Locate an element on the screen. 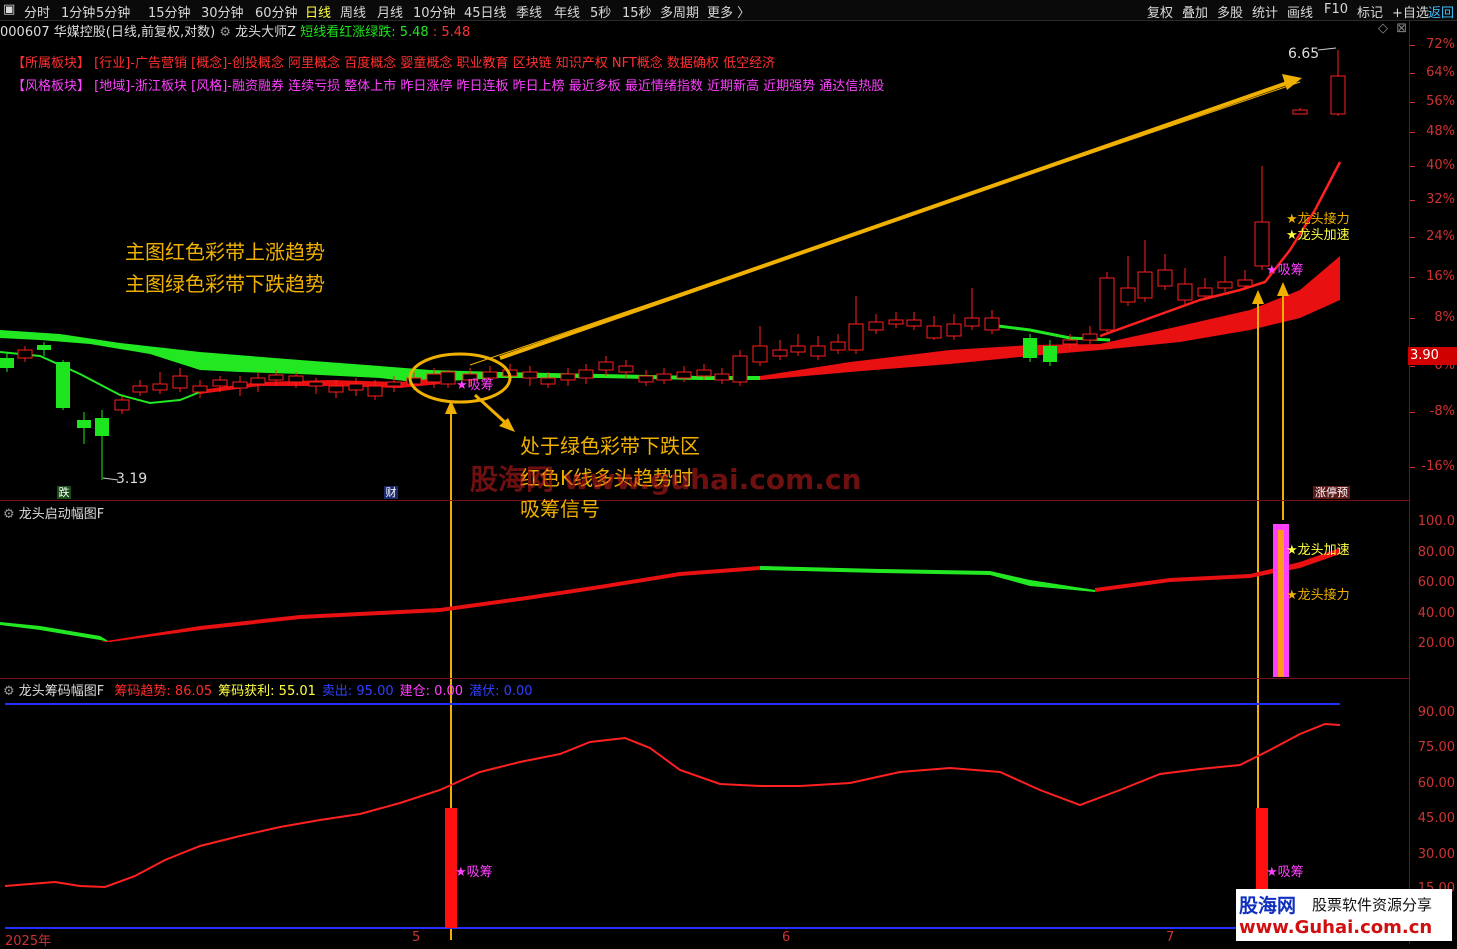  chip-axis-tick: 30.00 is located at coordinates (1436, 854).